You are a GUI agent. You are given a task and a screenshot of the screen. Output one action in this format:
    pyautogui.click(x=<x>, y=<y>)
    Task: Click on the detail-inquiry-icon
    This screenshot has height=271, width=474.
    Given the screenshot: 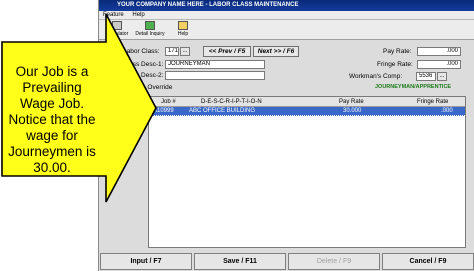 What is the action you would take?
    pyautogui.click(x=150, y=25)
    